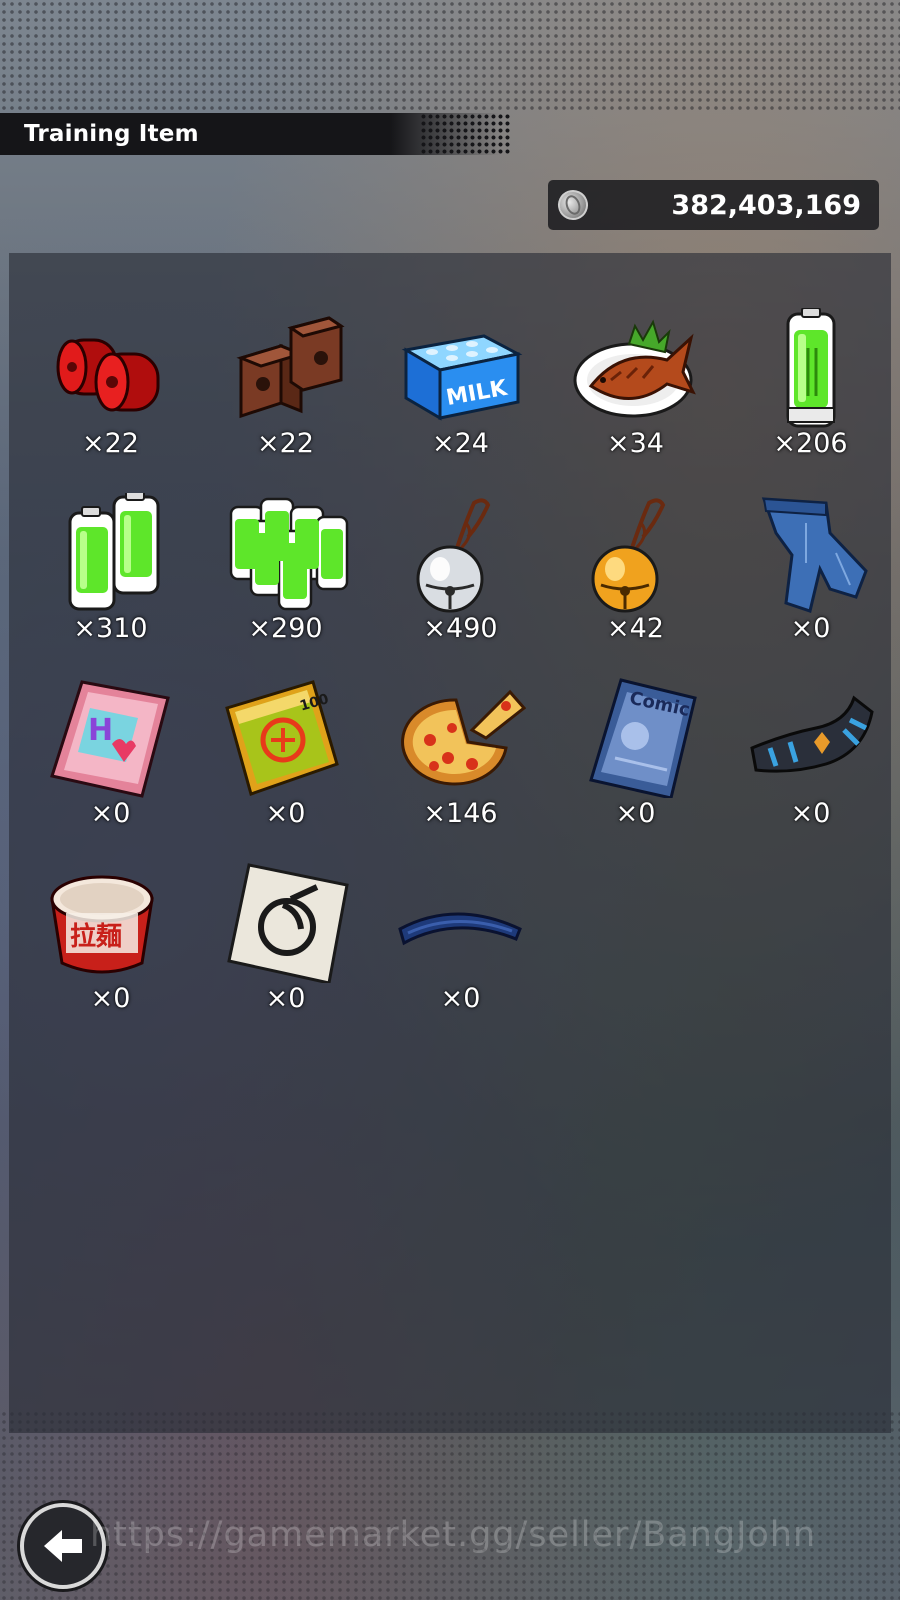 The height and width of the screenshot is (1600, 900). What do you see at coordinates (111, 553) in the screenshot?
I see `battery-pair-icon` at bounding box center [111, 553].